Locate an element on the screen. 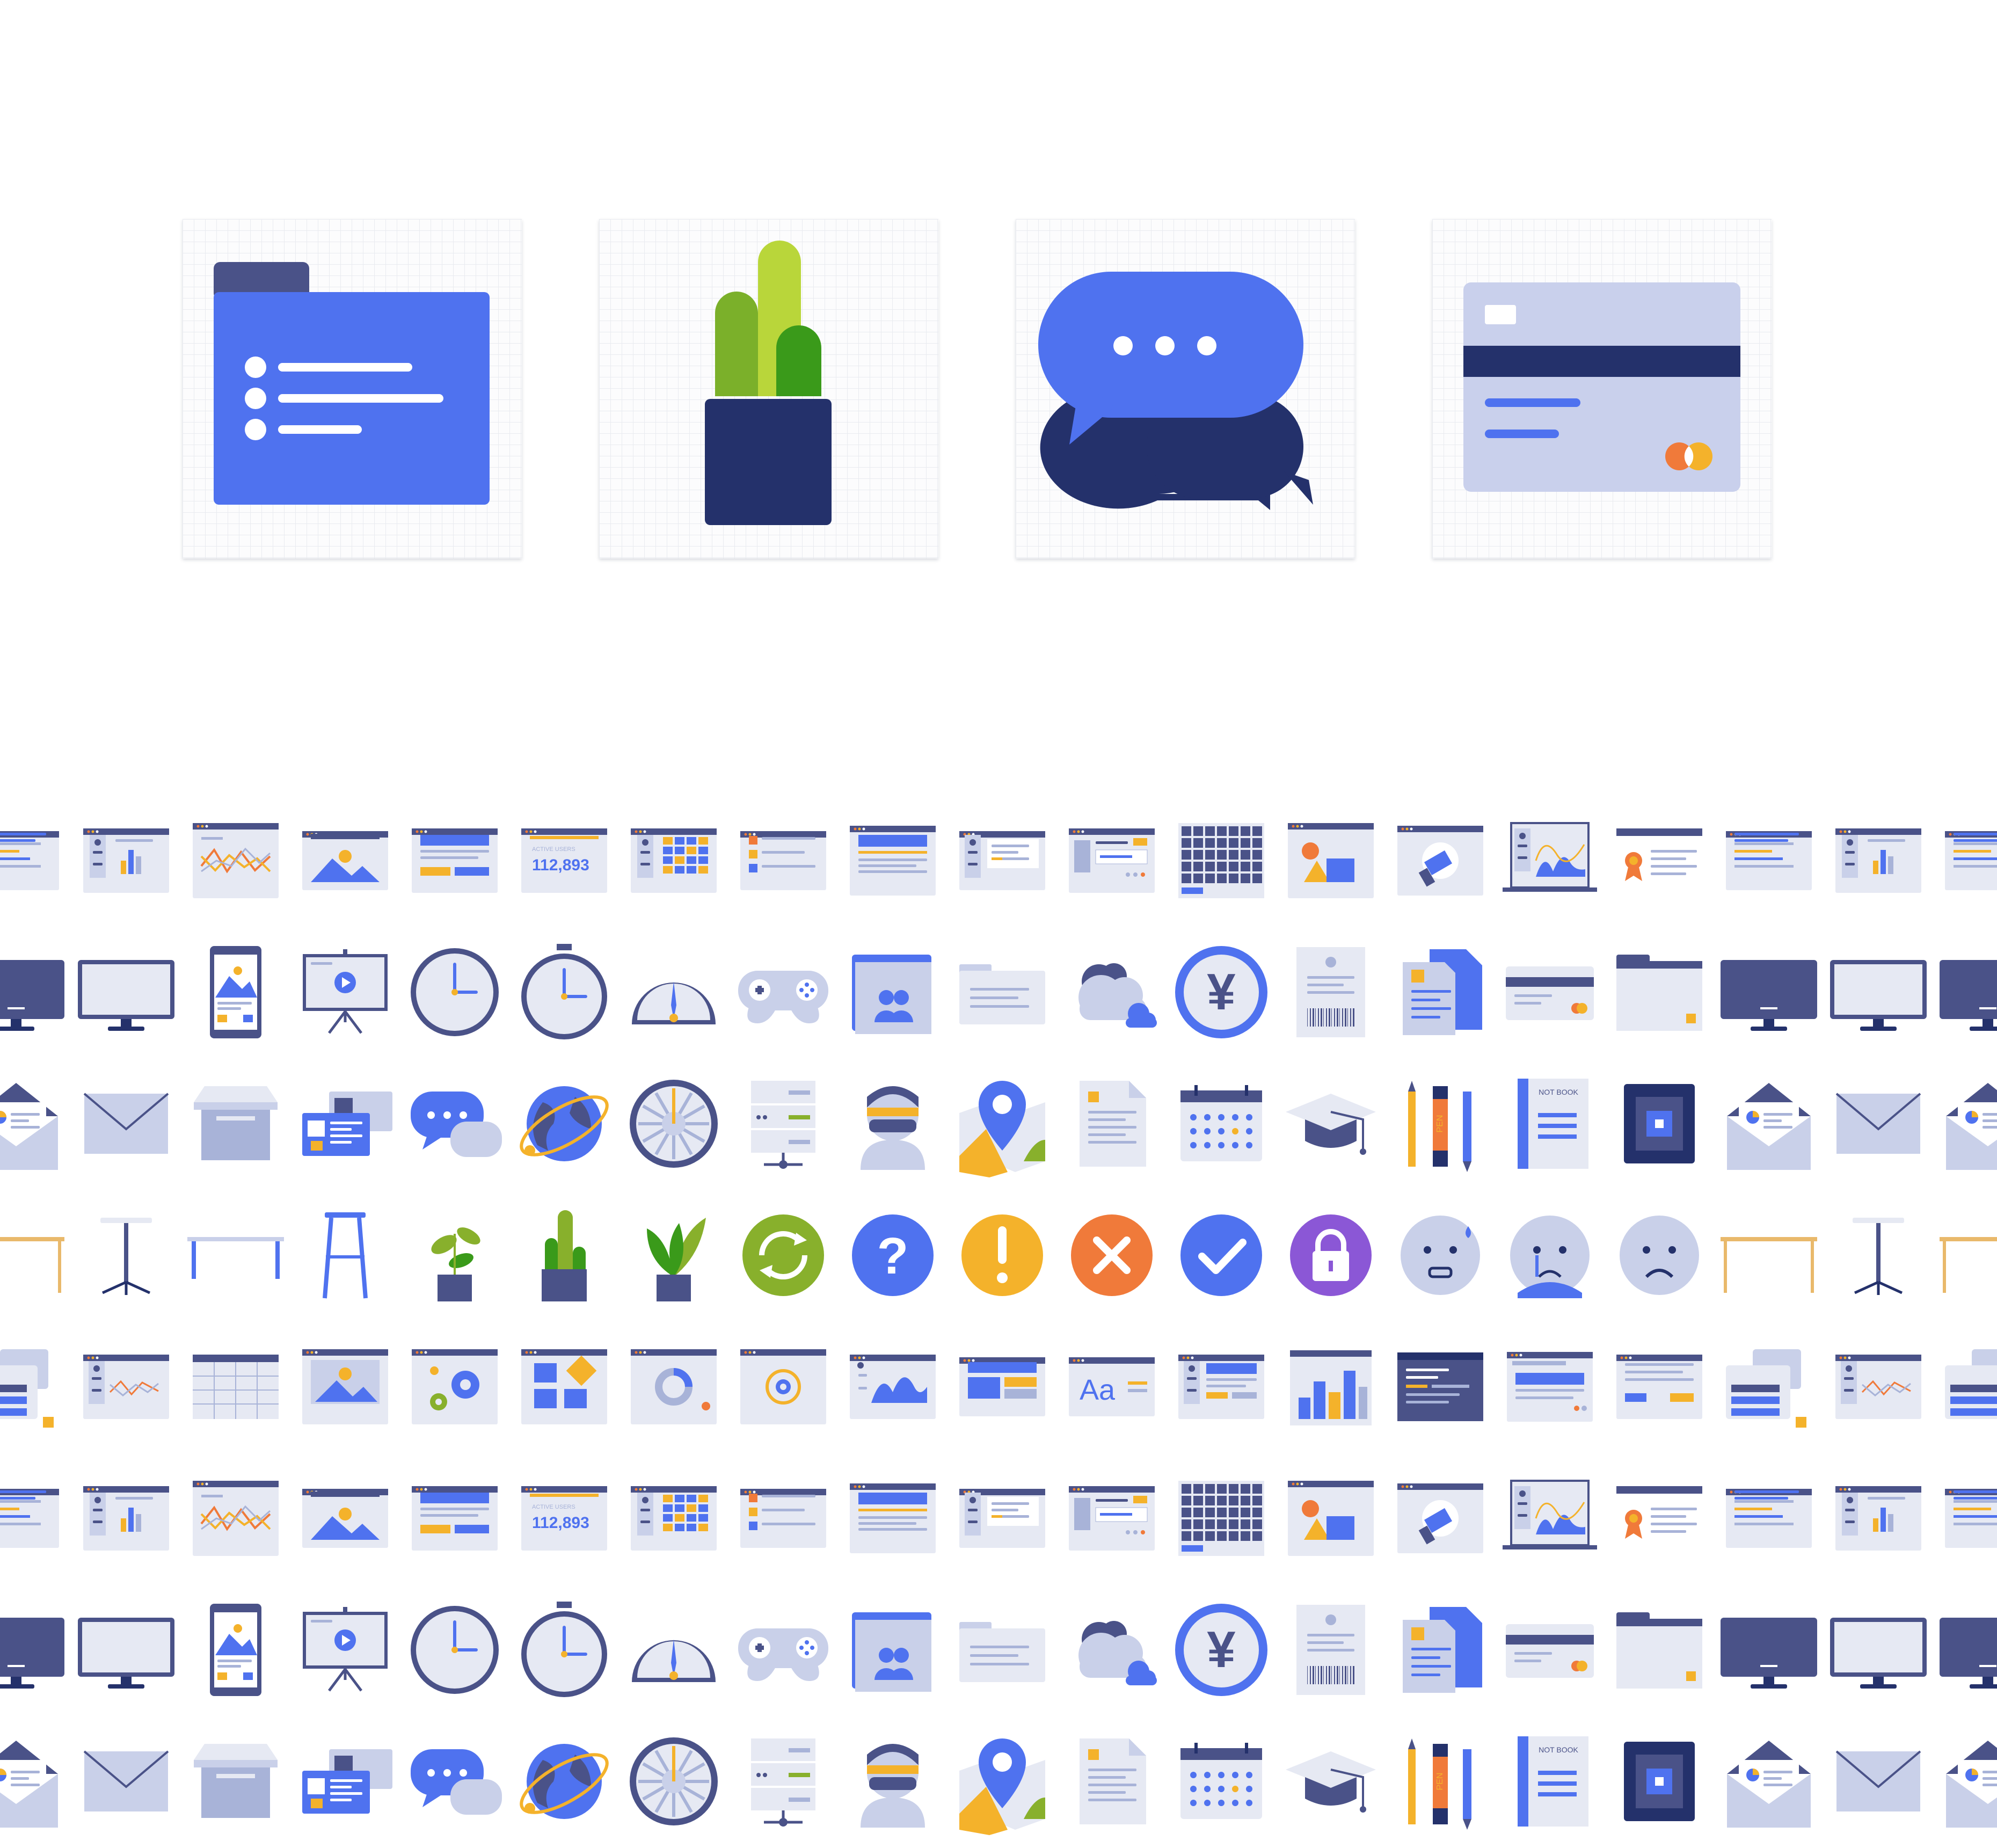 This screenshot has width=1997, height=1848. svg-text: PEN is located at coordinates (1440, 1124).